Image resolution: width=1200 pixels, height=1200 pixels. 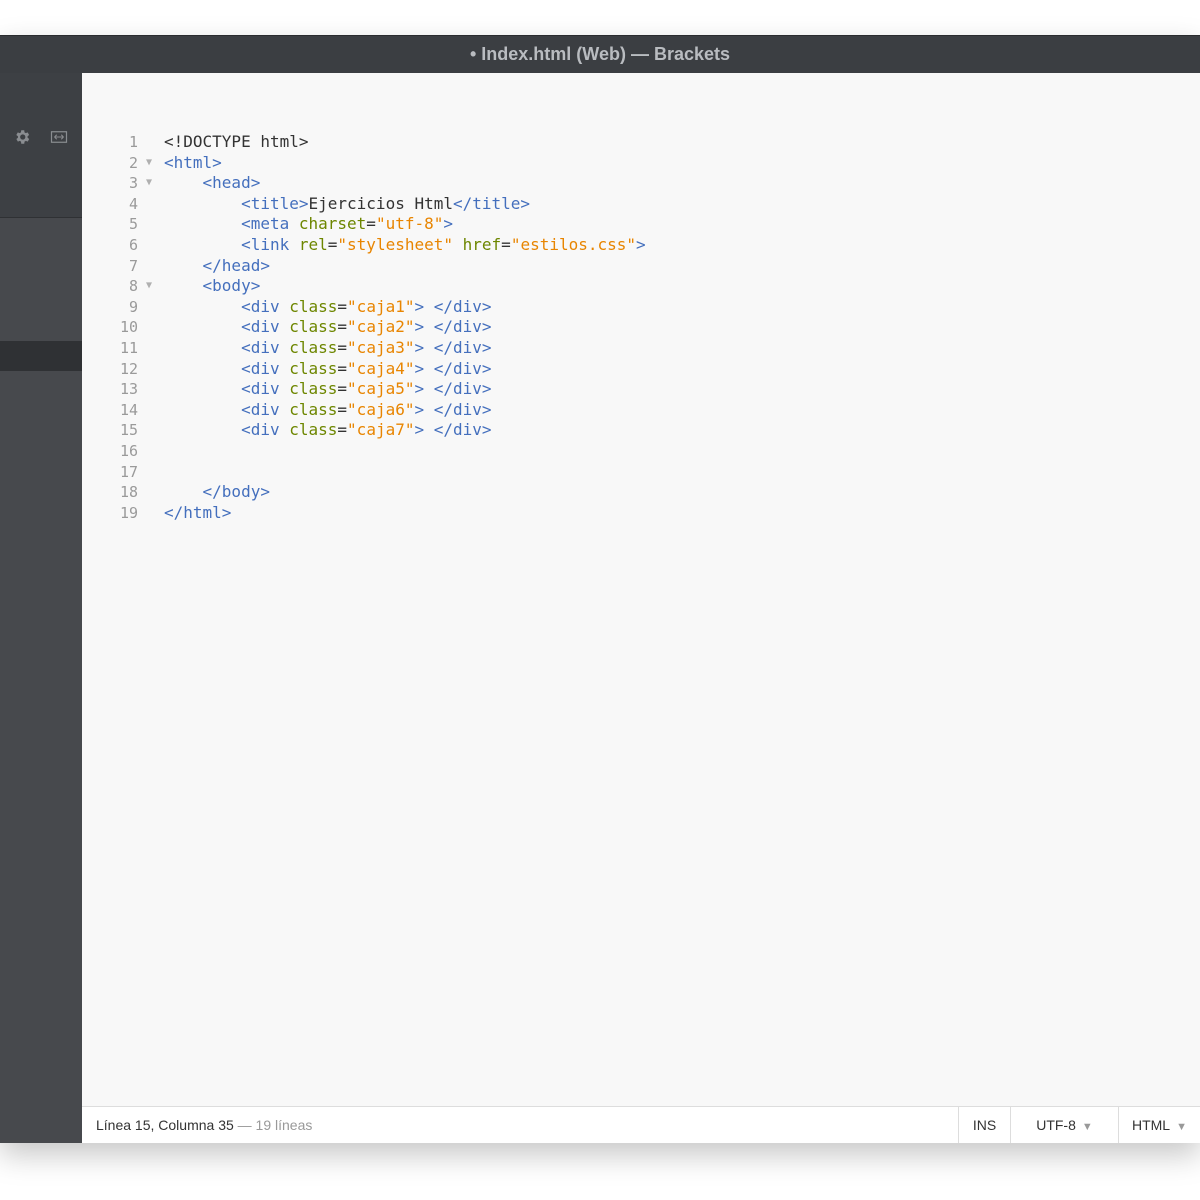 What do you see at coordinates (328, 307) in the screenshot?
I see `code-text: <div class="caja1"> </div>` at bounding box center [328, 307].